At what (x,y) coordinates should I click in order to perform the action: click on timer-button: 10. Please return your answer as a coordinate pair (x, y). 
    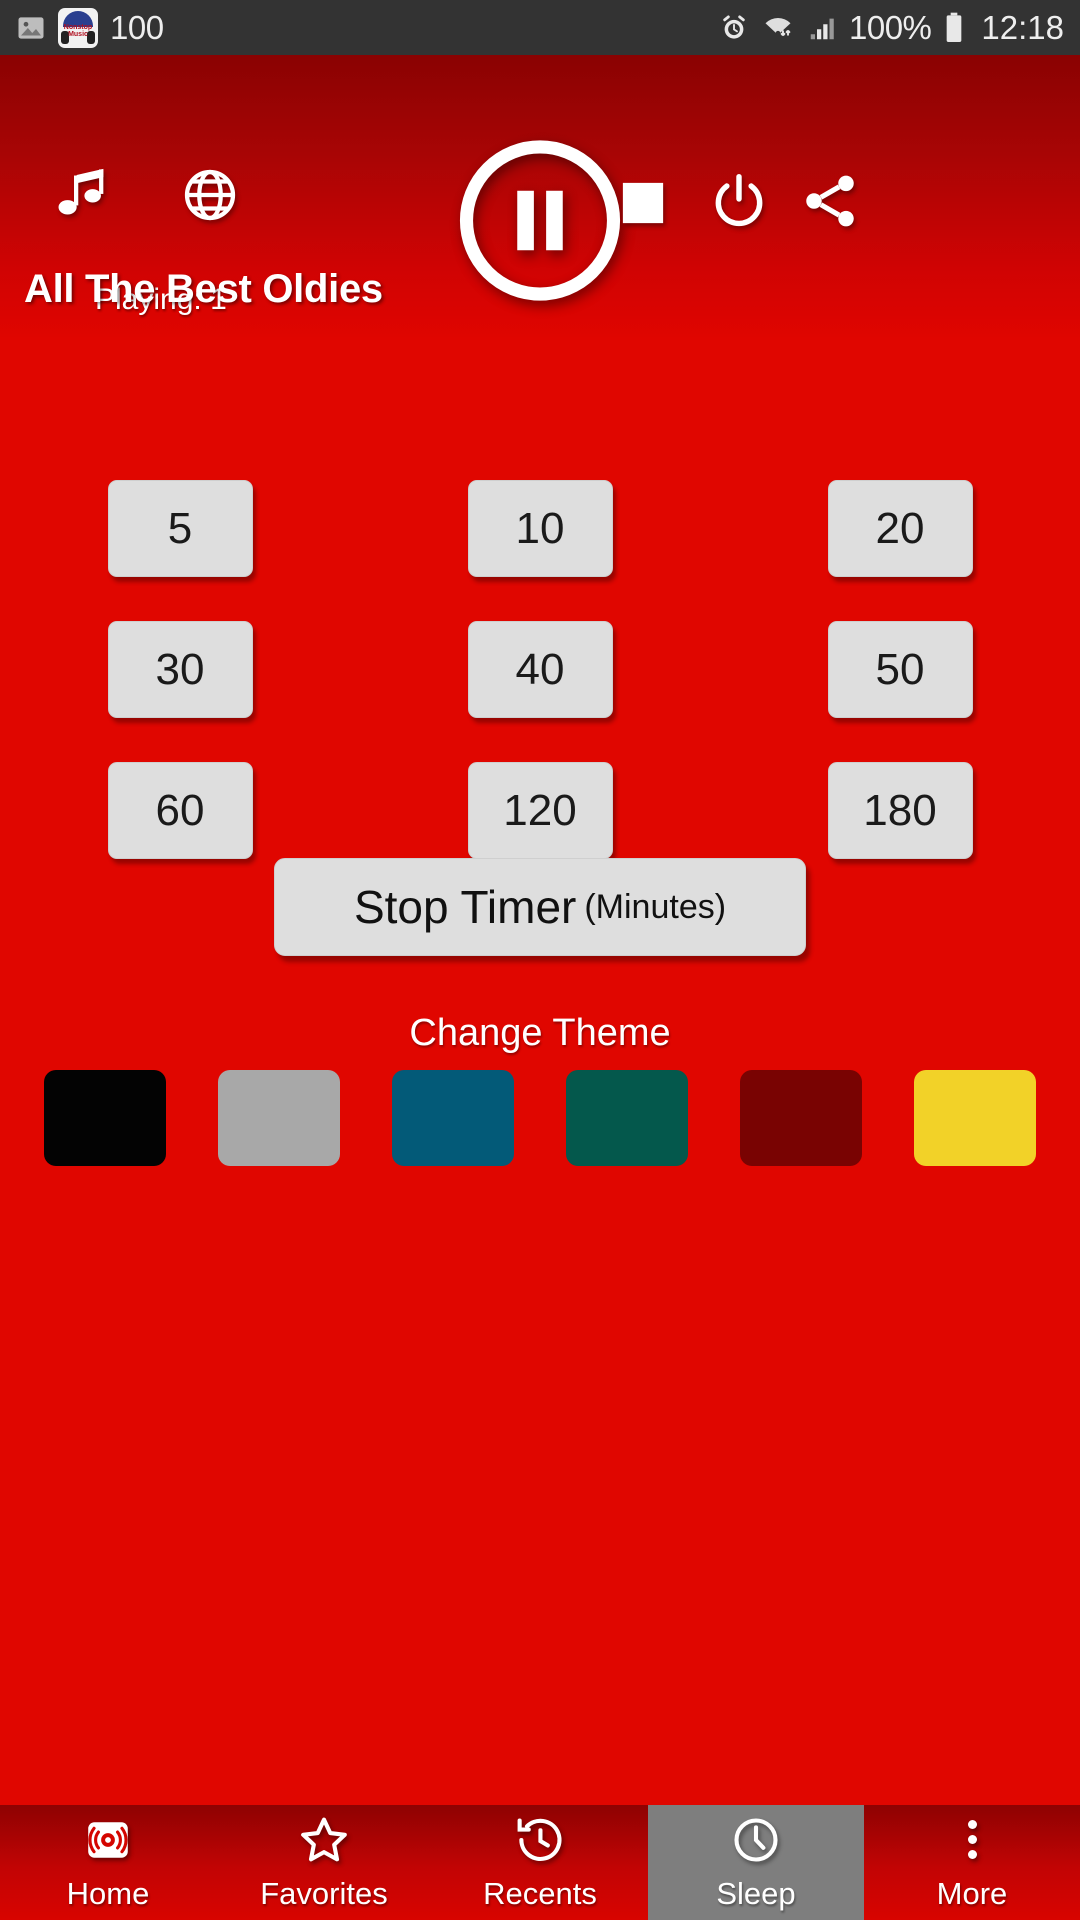
    Looking at the image, I should click on (540, 528).